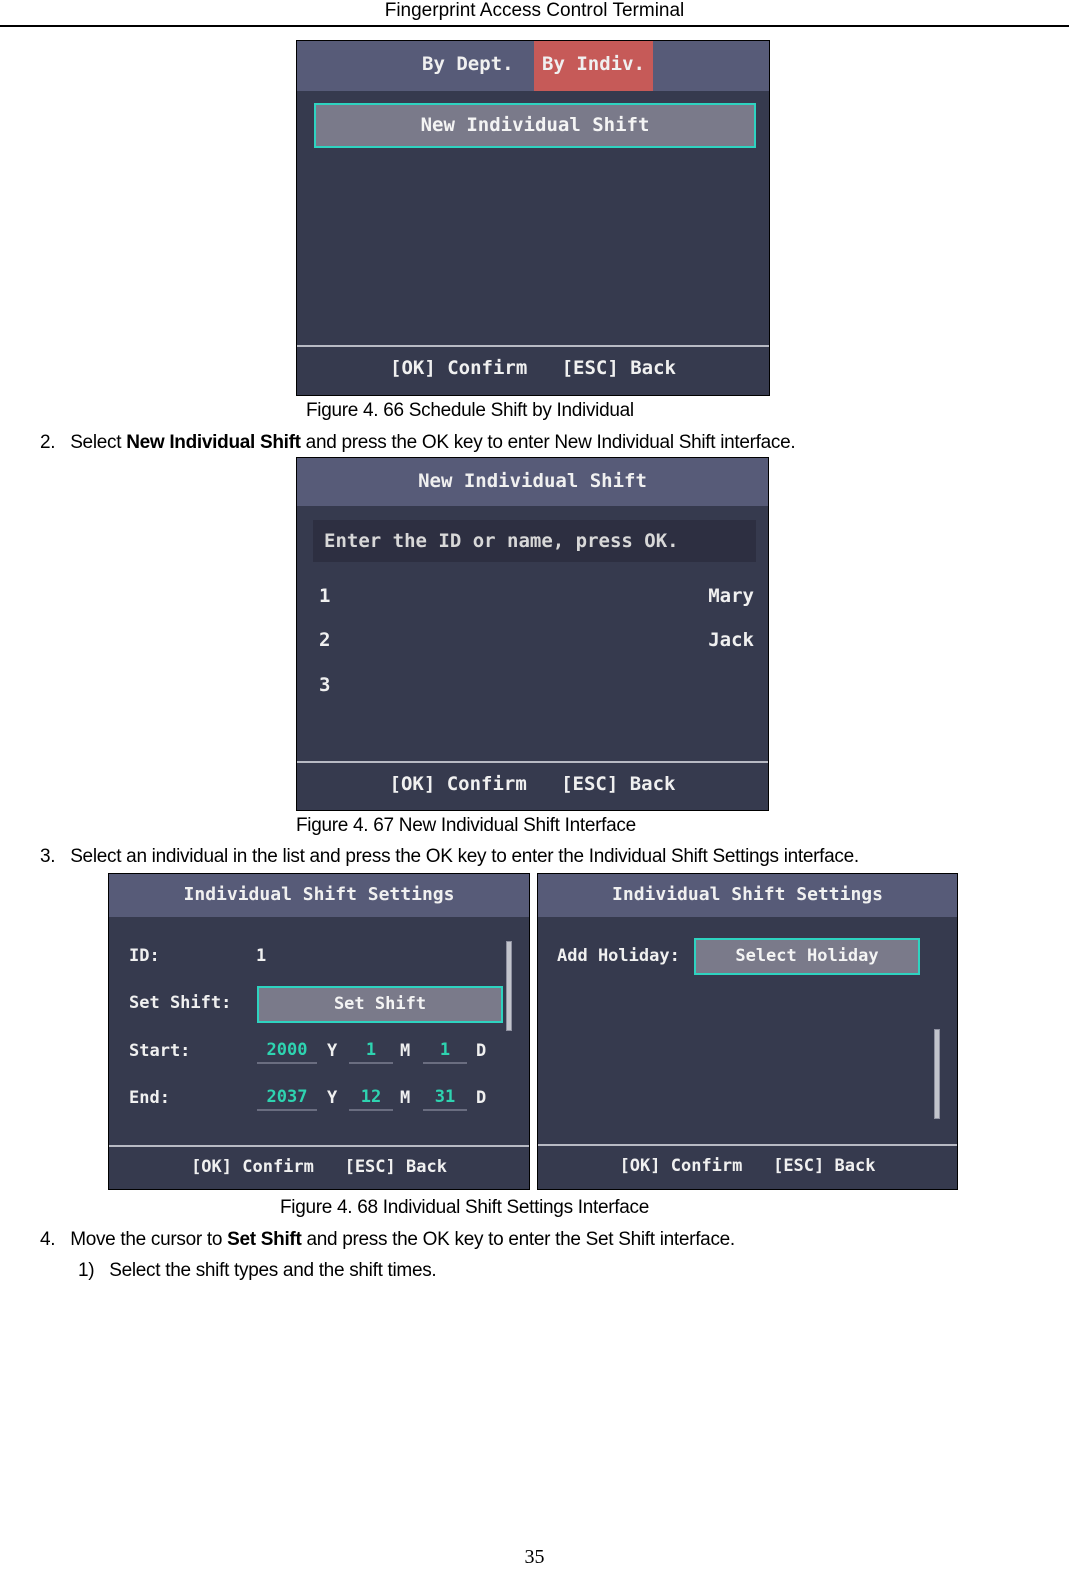  Describe the element at coordinates (534, 10) in the screenshot. I see `document-header: Fingerprint Access Control Terminal` at that location.